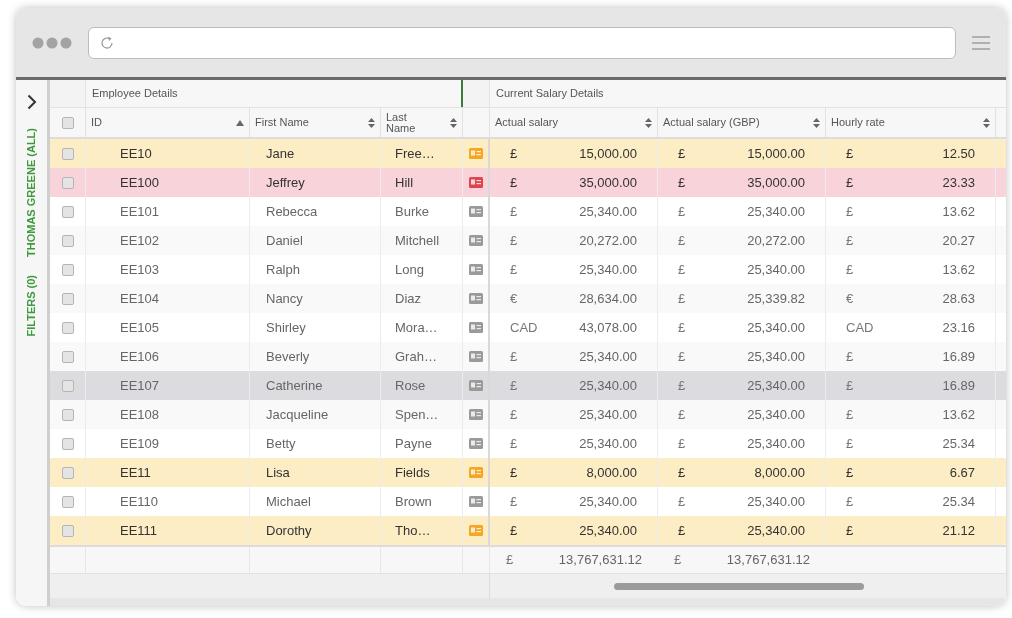 Image resolution: width=1012 pixels, height=618 pixels. What do you see at coordinates (528, 356) in the screenshot?
I see `table-row: EE106 Beverly Grah… £ 25,340.00 £ 25,340.00 £ 16.89` at bounding box center [528, 356].